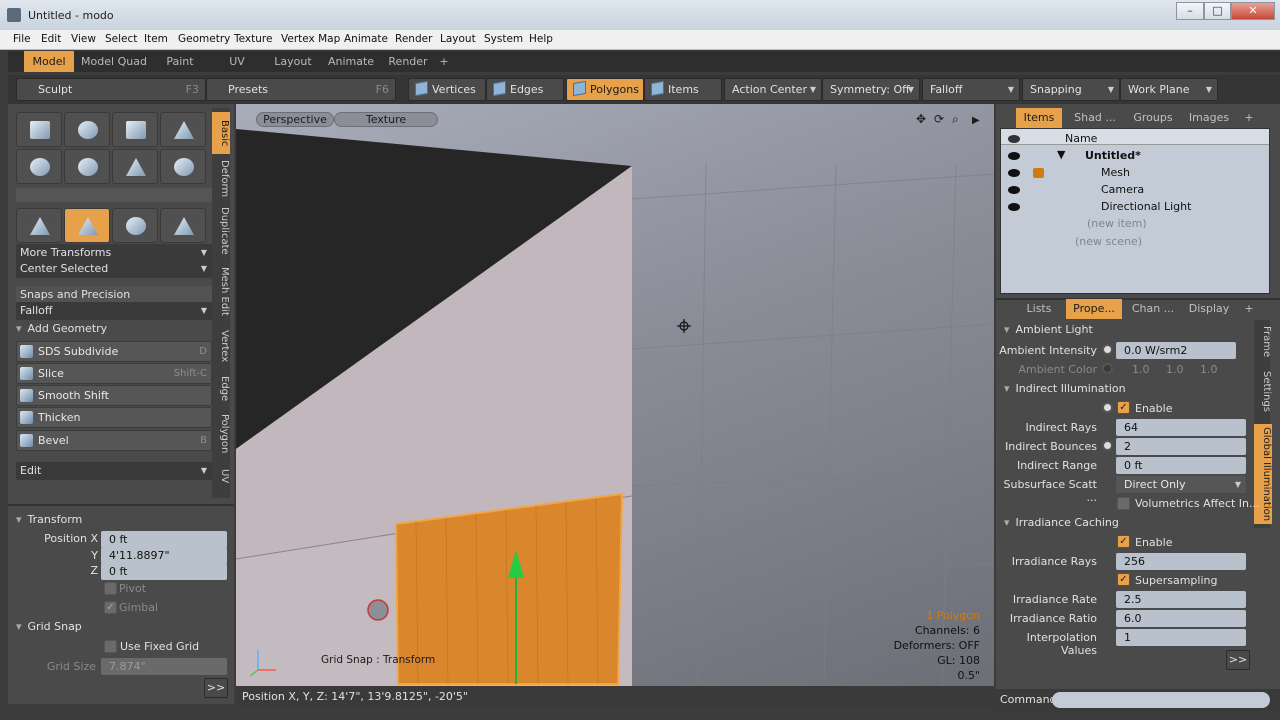 The height and width of the screenshot is (720, 1280). Describe the element at coordinates (1065, 388) in the screenshot. I see `indirect-illumination-header: Indirect Illumination` at that location.